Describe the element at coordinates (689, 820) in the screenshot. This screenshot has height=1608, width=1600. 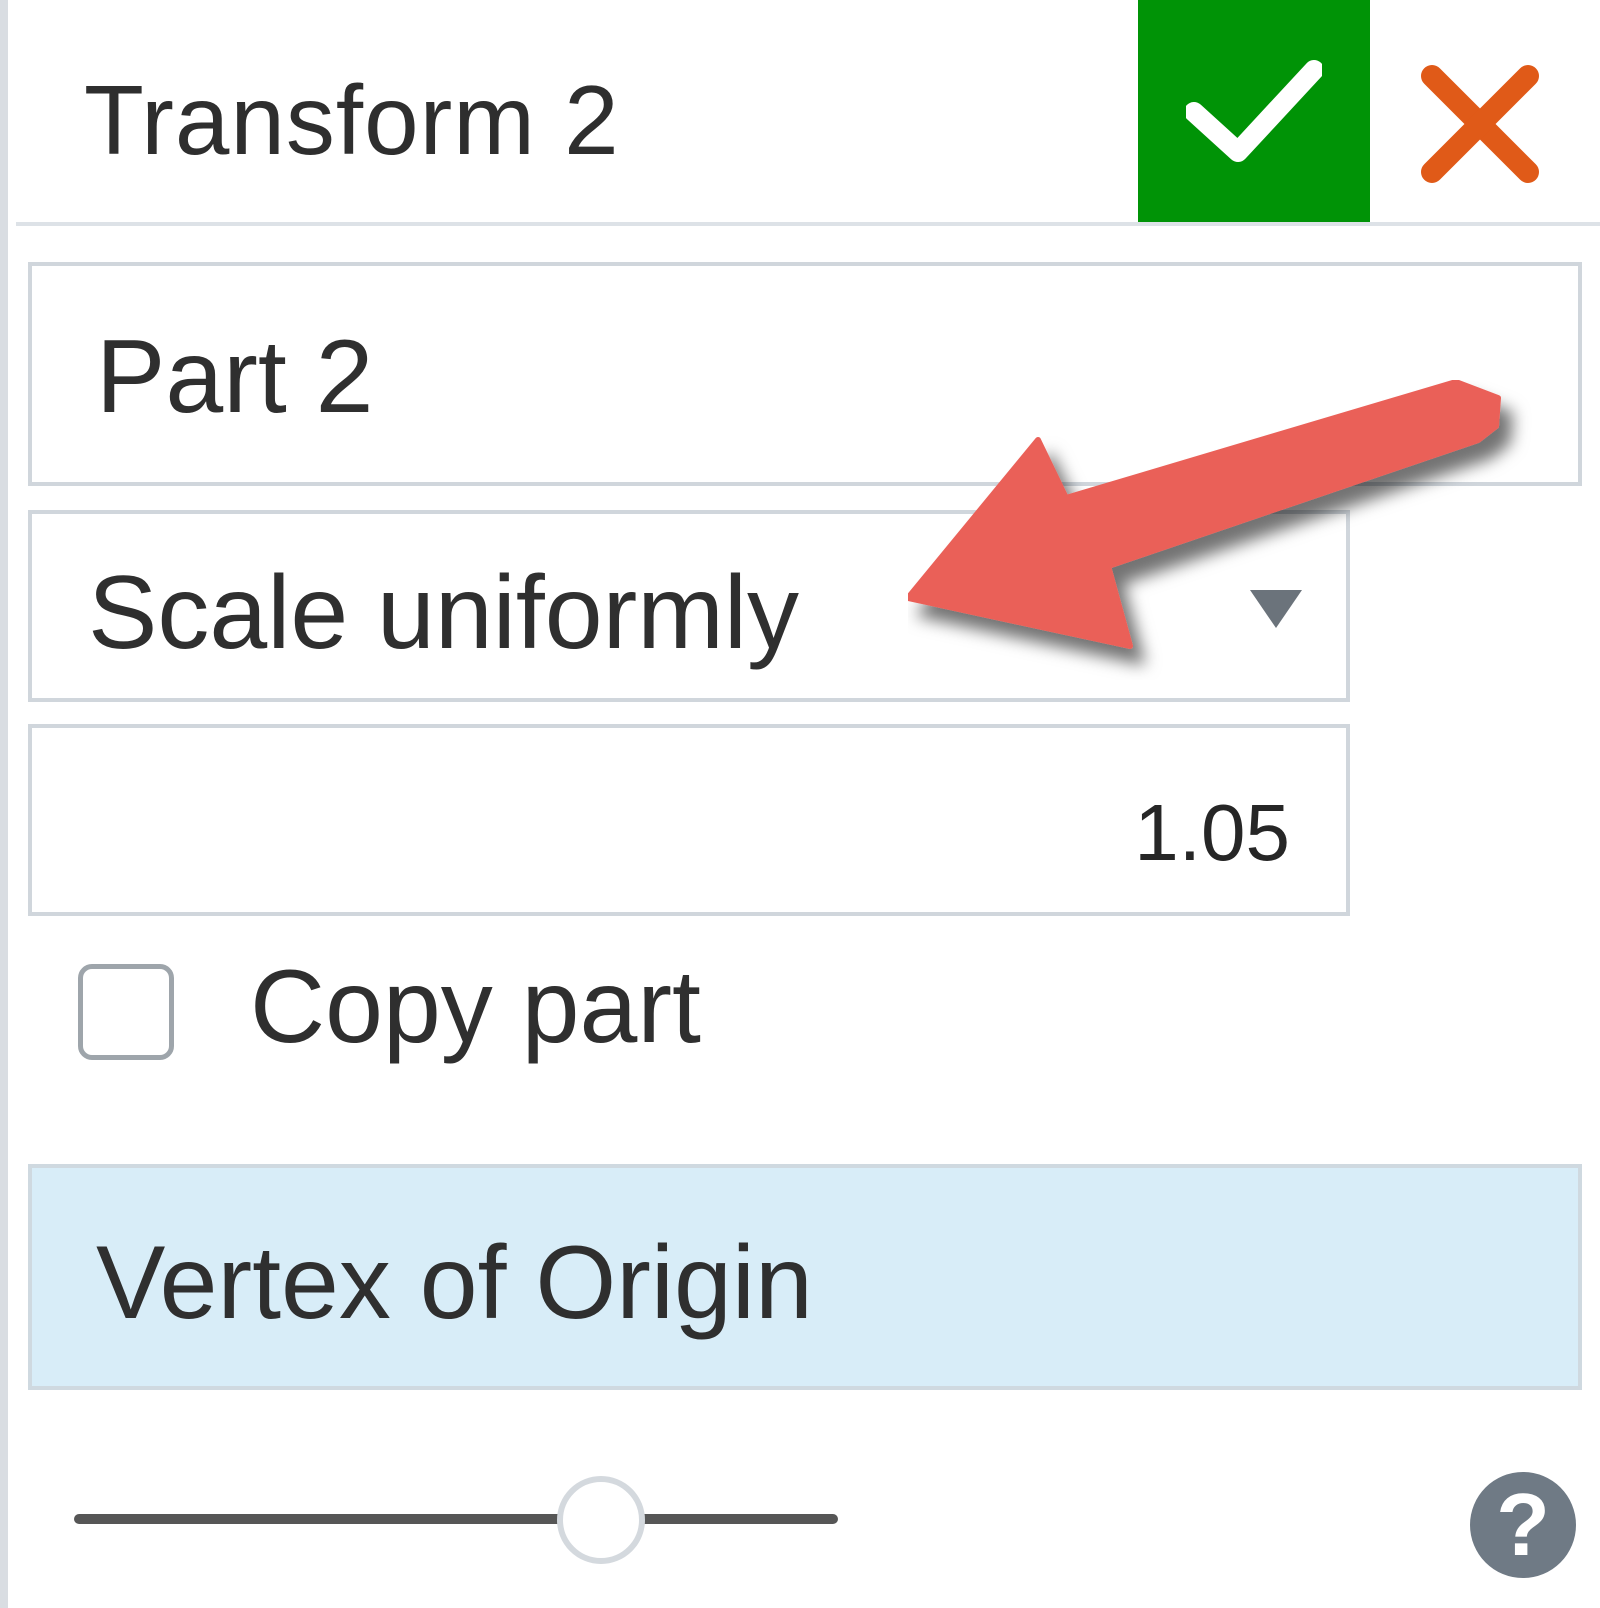
I see `scale-factor-input: 1.05` at that location.